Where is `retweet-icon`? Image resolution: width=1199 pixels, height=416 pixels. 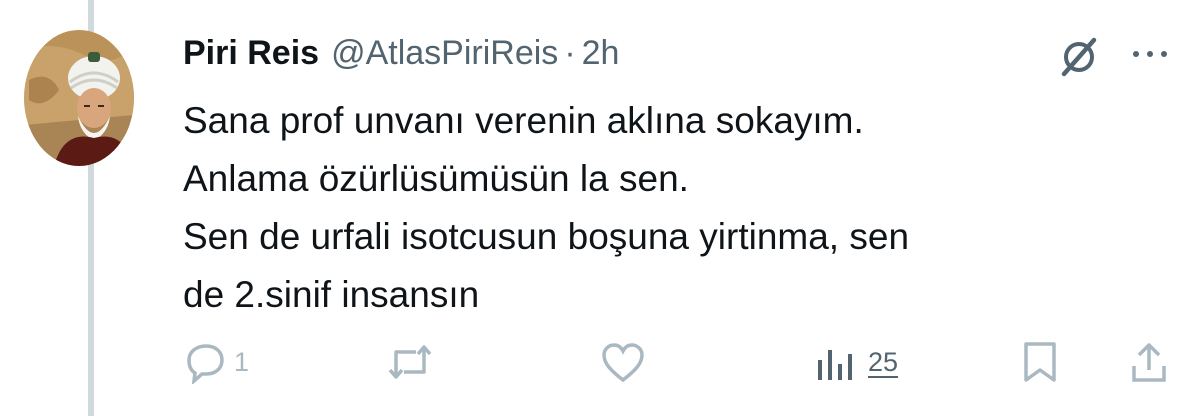 retweet-icon is located at coordinates (410, 362).